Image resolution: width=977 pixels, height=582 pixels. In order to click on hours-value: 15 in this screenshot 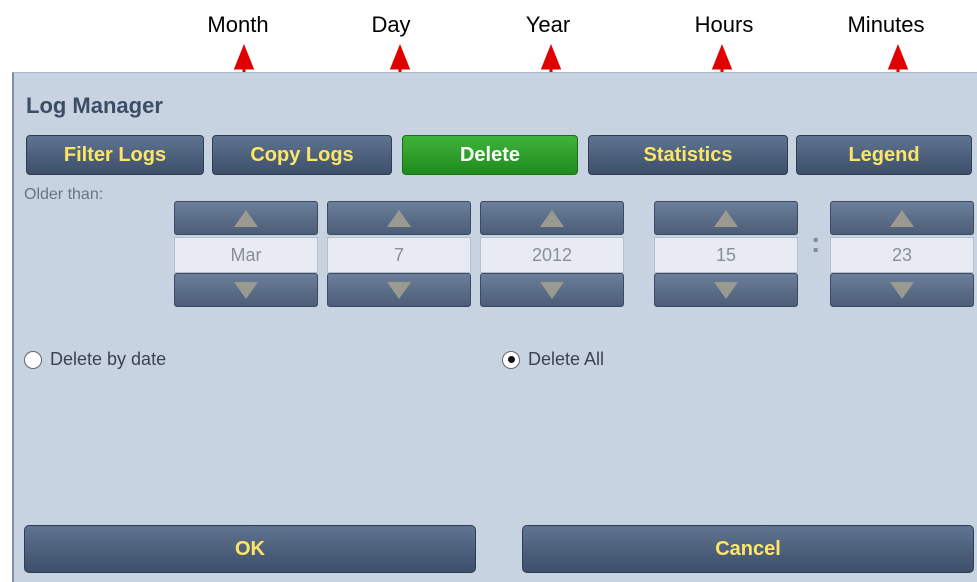, I will do `click(726, 255)`.